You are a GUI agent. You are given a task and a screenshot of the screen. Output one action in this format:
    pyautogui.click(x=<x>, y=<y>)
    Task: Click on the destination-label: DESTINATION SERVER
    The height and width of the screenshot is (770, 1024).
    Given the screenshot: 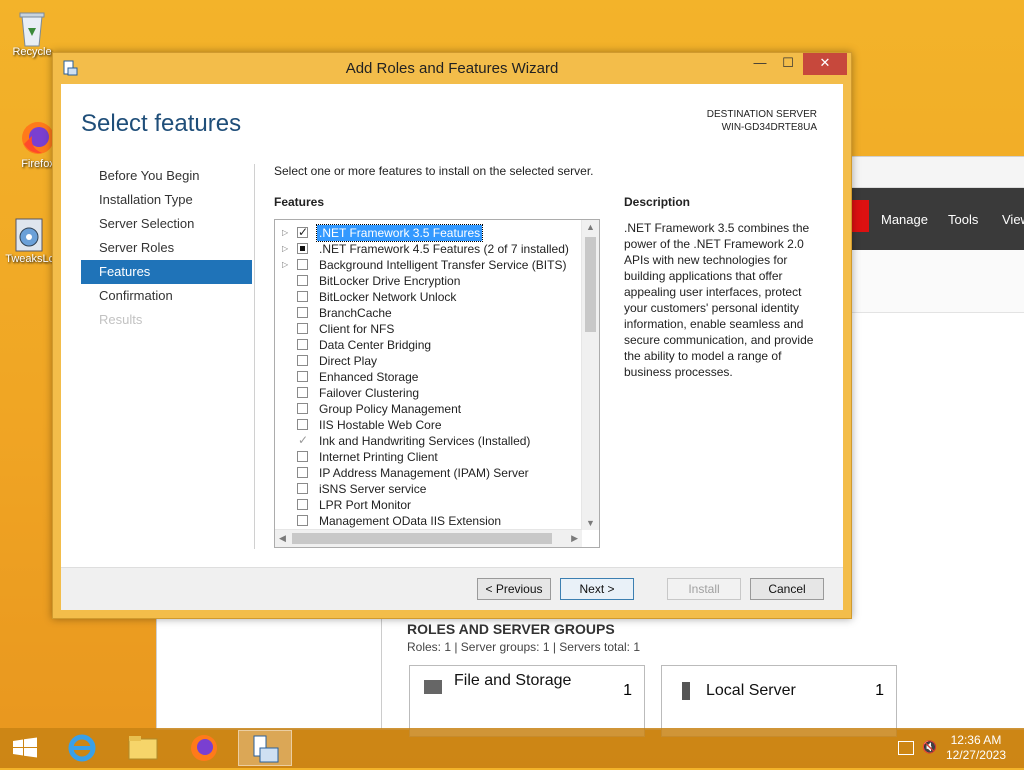 What is the action you would take?
    pyautogui.click(x=761, y=114)
    